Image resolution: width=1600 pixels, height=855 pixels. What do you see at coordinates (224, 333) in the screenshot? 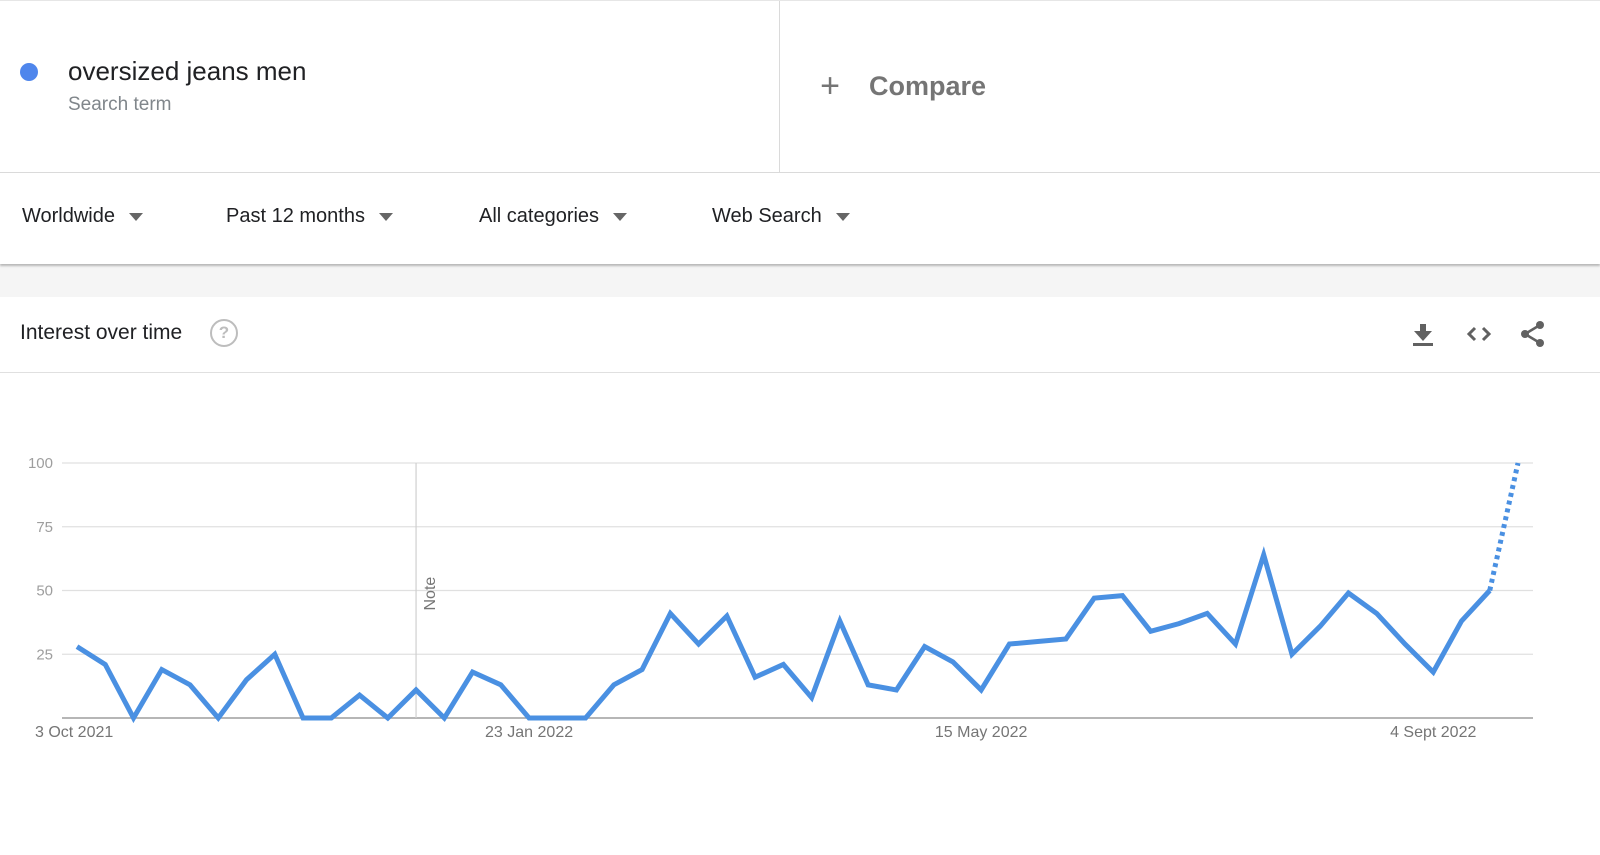
I see `help-icon: ?` at bounding box center [224, 333].